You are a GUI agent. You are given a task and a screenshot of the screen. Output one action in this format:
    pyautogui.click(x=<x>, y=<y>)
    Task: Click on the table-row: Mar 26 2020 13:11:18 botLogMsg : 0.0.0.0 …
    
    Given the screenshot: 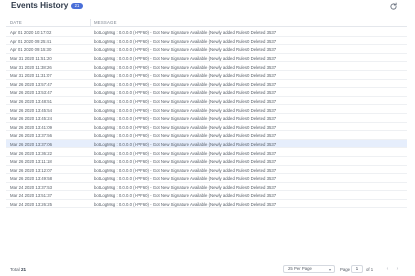 What is the action you would take?
    pyautogui.click(x=206, y=161)
    